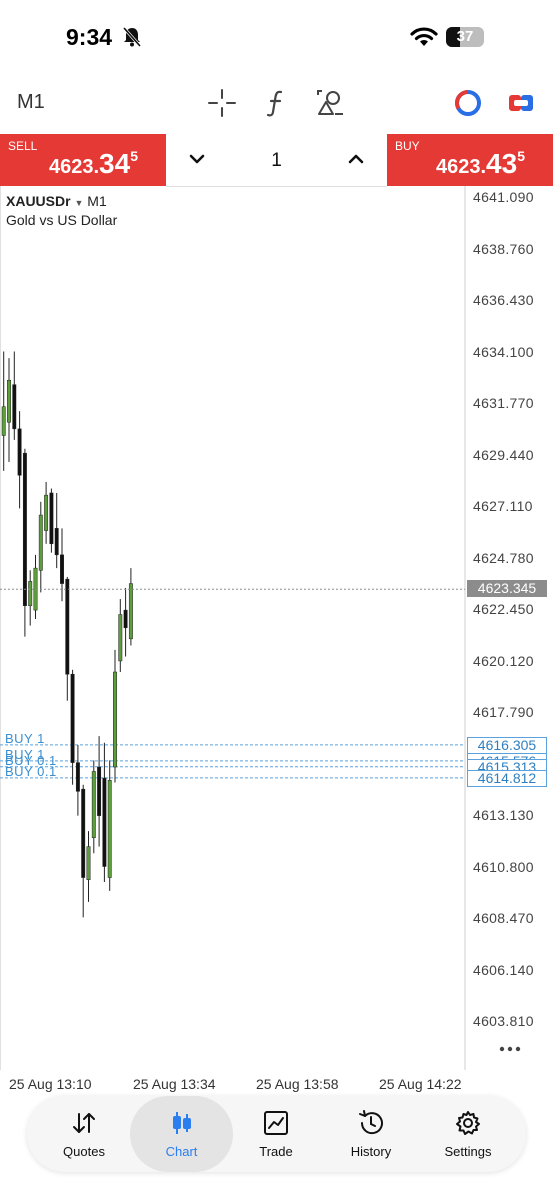 This screenshot has height=1200, width=553. Describe the element at coordinates (503, 866) in the screenshot. I see `price-axis-label: 4610.800` at that location.